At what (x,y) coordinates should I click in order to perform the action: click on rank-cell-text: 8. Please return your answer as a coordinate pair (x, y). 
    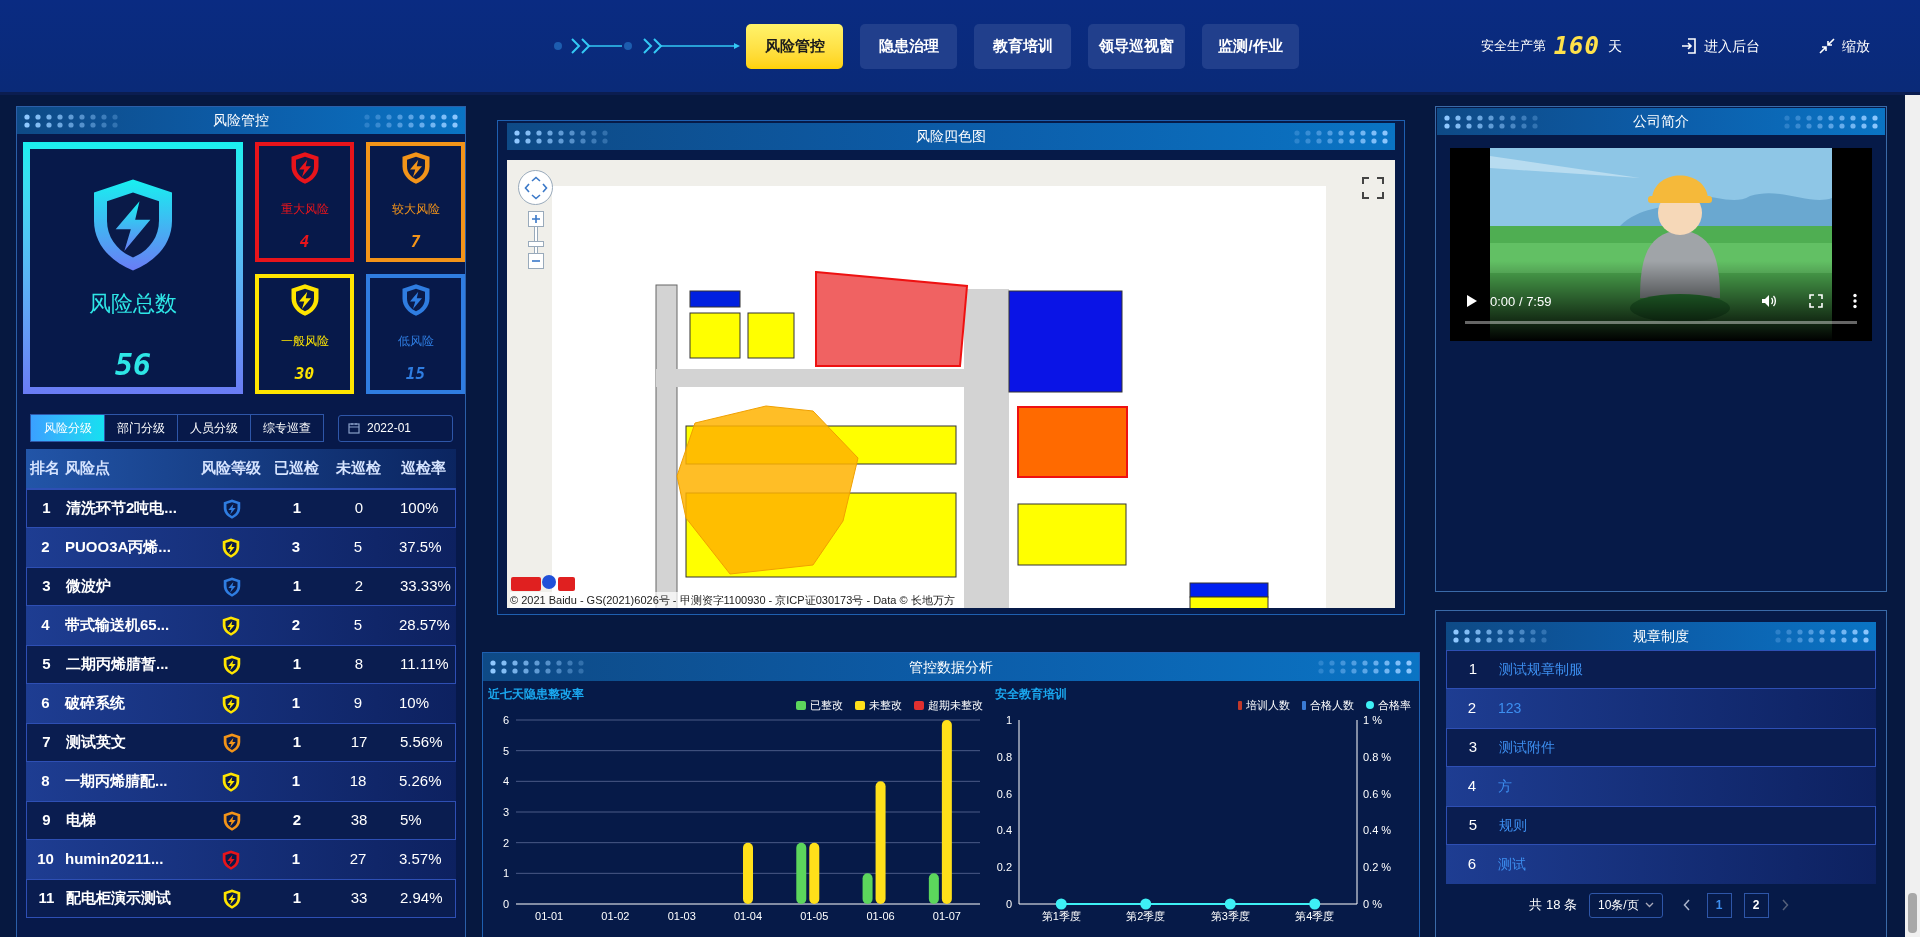
    Looking at the image, I should click on (45, 781).